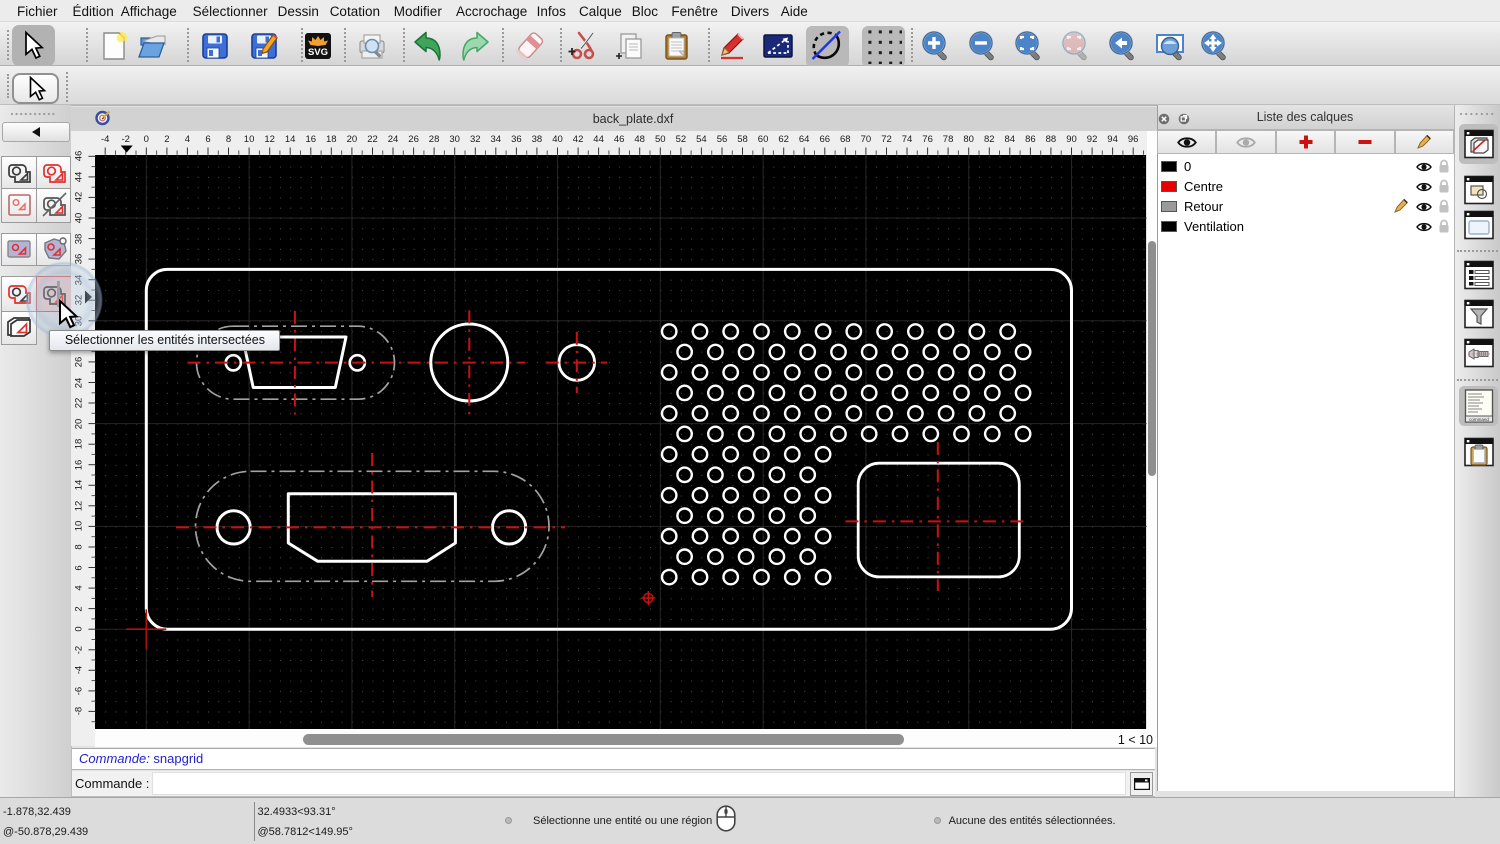  I want to click on svg-text: command, so click(1479, 419).